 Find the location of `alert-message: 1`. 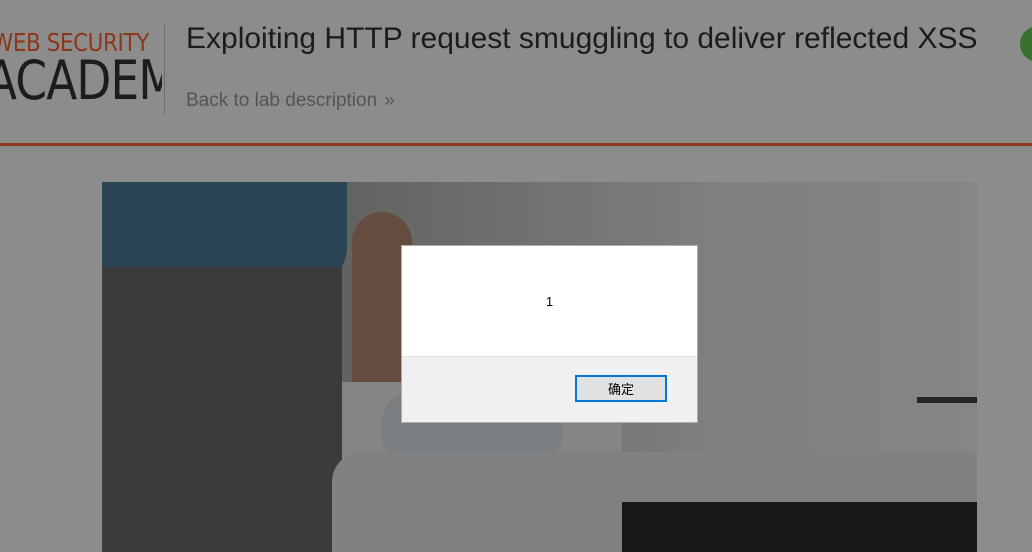

alert-message: 1 is located at coordinates (549, 301).